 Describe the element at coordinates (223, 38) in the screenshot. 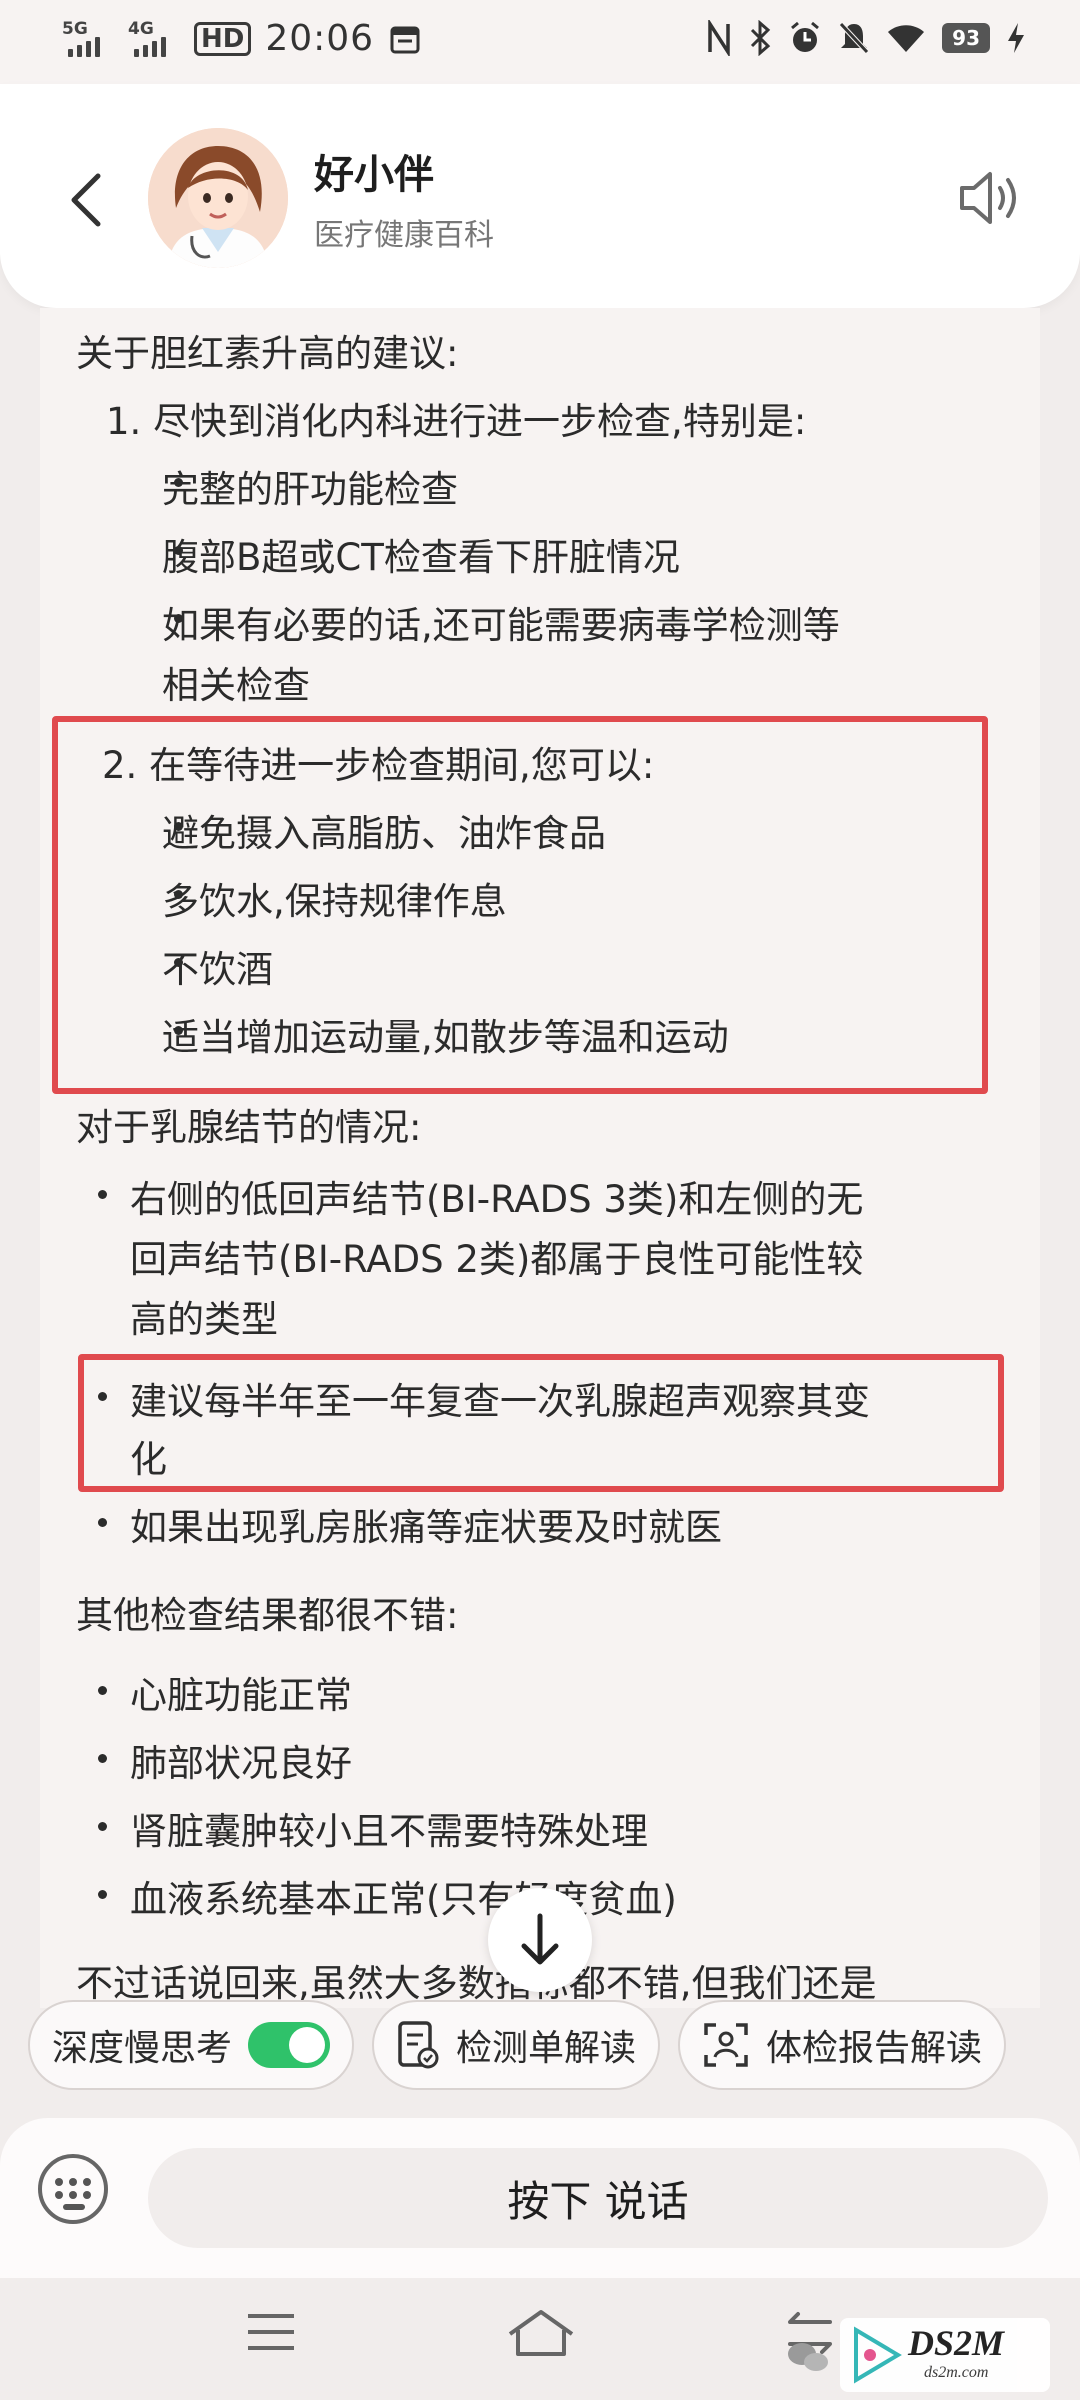

I see `hd-voice-icon: HD` at that location.